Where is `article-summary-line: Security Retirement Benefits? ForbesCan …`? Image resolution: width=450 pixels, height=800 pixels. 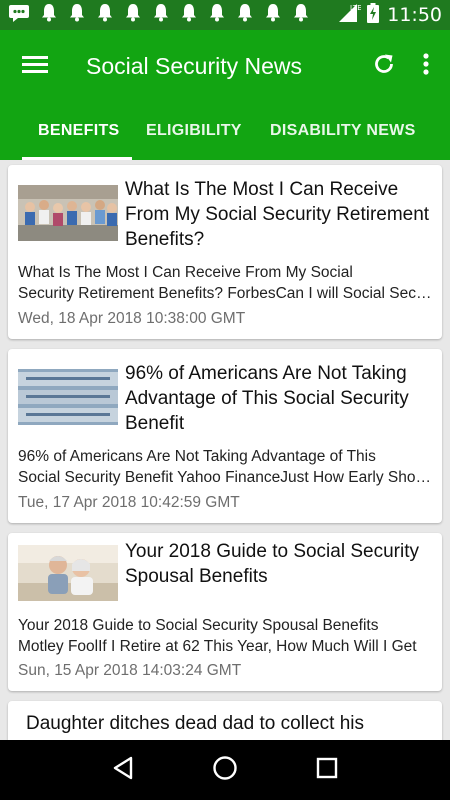 article-summary-line: Security Retirement Benefits? ForbesCan … is located at coordinates (225, 293).